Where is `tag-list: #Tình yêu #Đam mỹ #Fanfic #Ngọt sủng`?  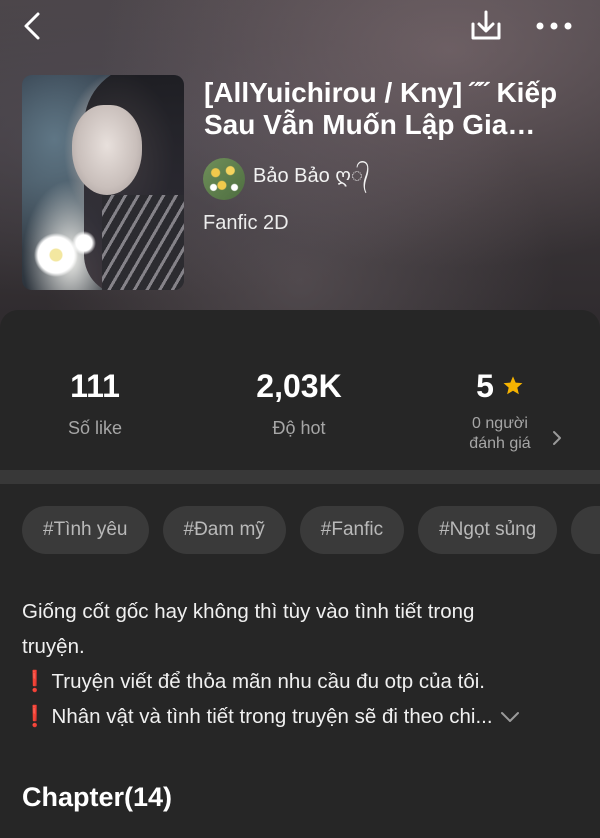
tag-list: #Tình yêu #Đam mỹ #Fanfic #Ngọt sủng is located at coordinates (311, 530).